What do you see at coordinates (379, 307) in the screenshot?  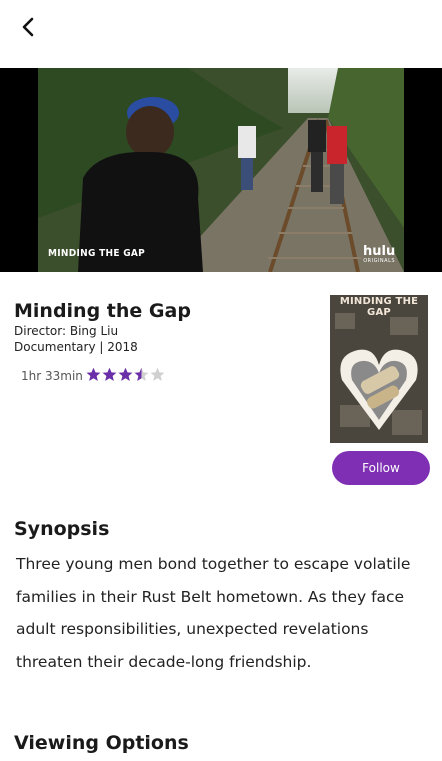 I see `poster-title: MINDING THE GAP` at bounding box center [379, 307].